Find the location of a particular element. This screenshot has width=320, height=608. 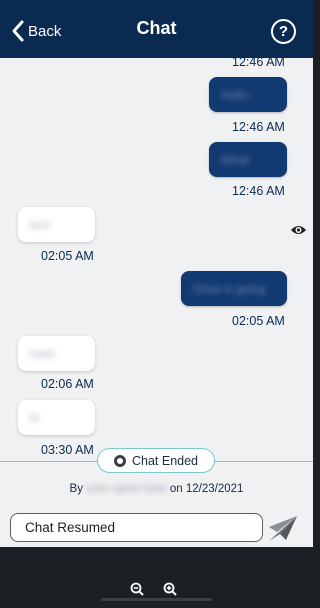

outgoing-message: Hello is located at coordinates (248, 94).